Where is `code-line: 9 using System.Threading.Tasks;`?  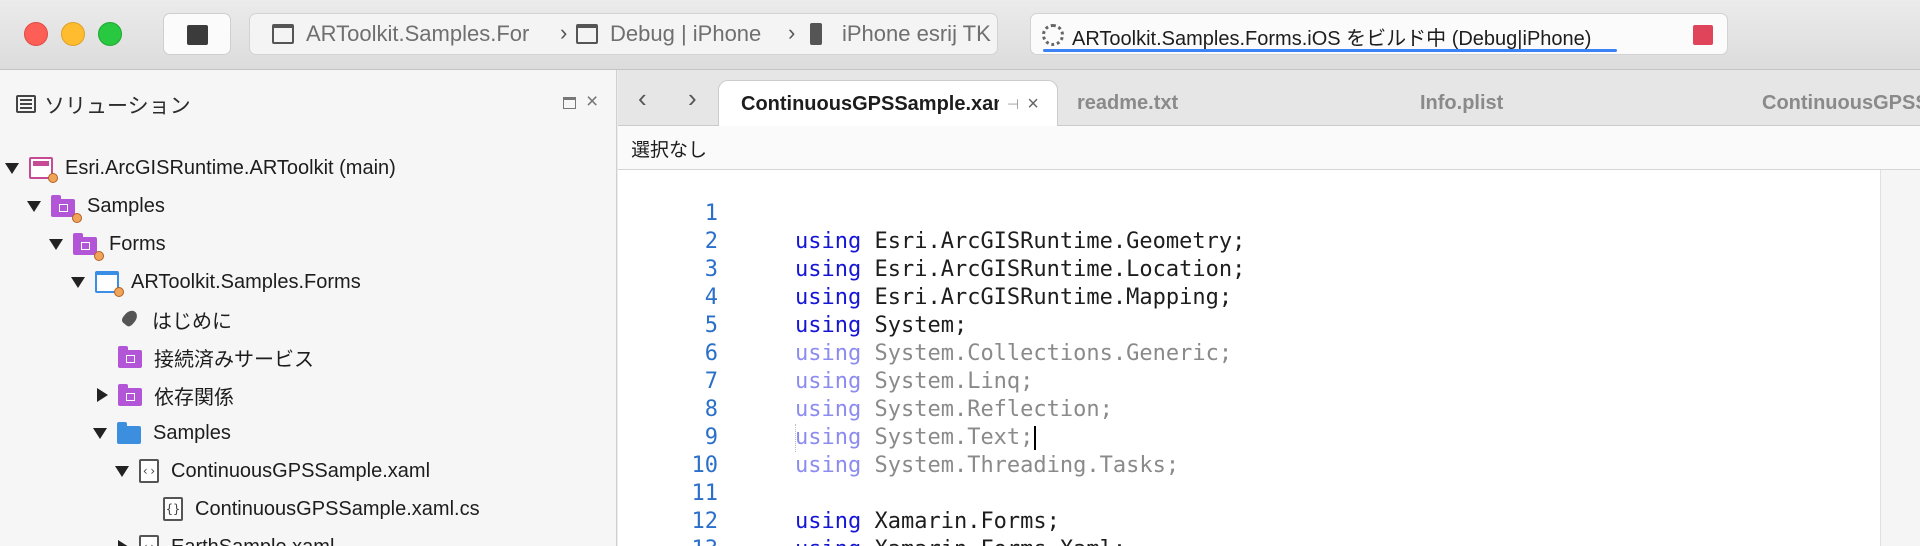 code-line: 9 using System.Threading.Tasks; is located at coordinates (1249, 437).